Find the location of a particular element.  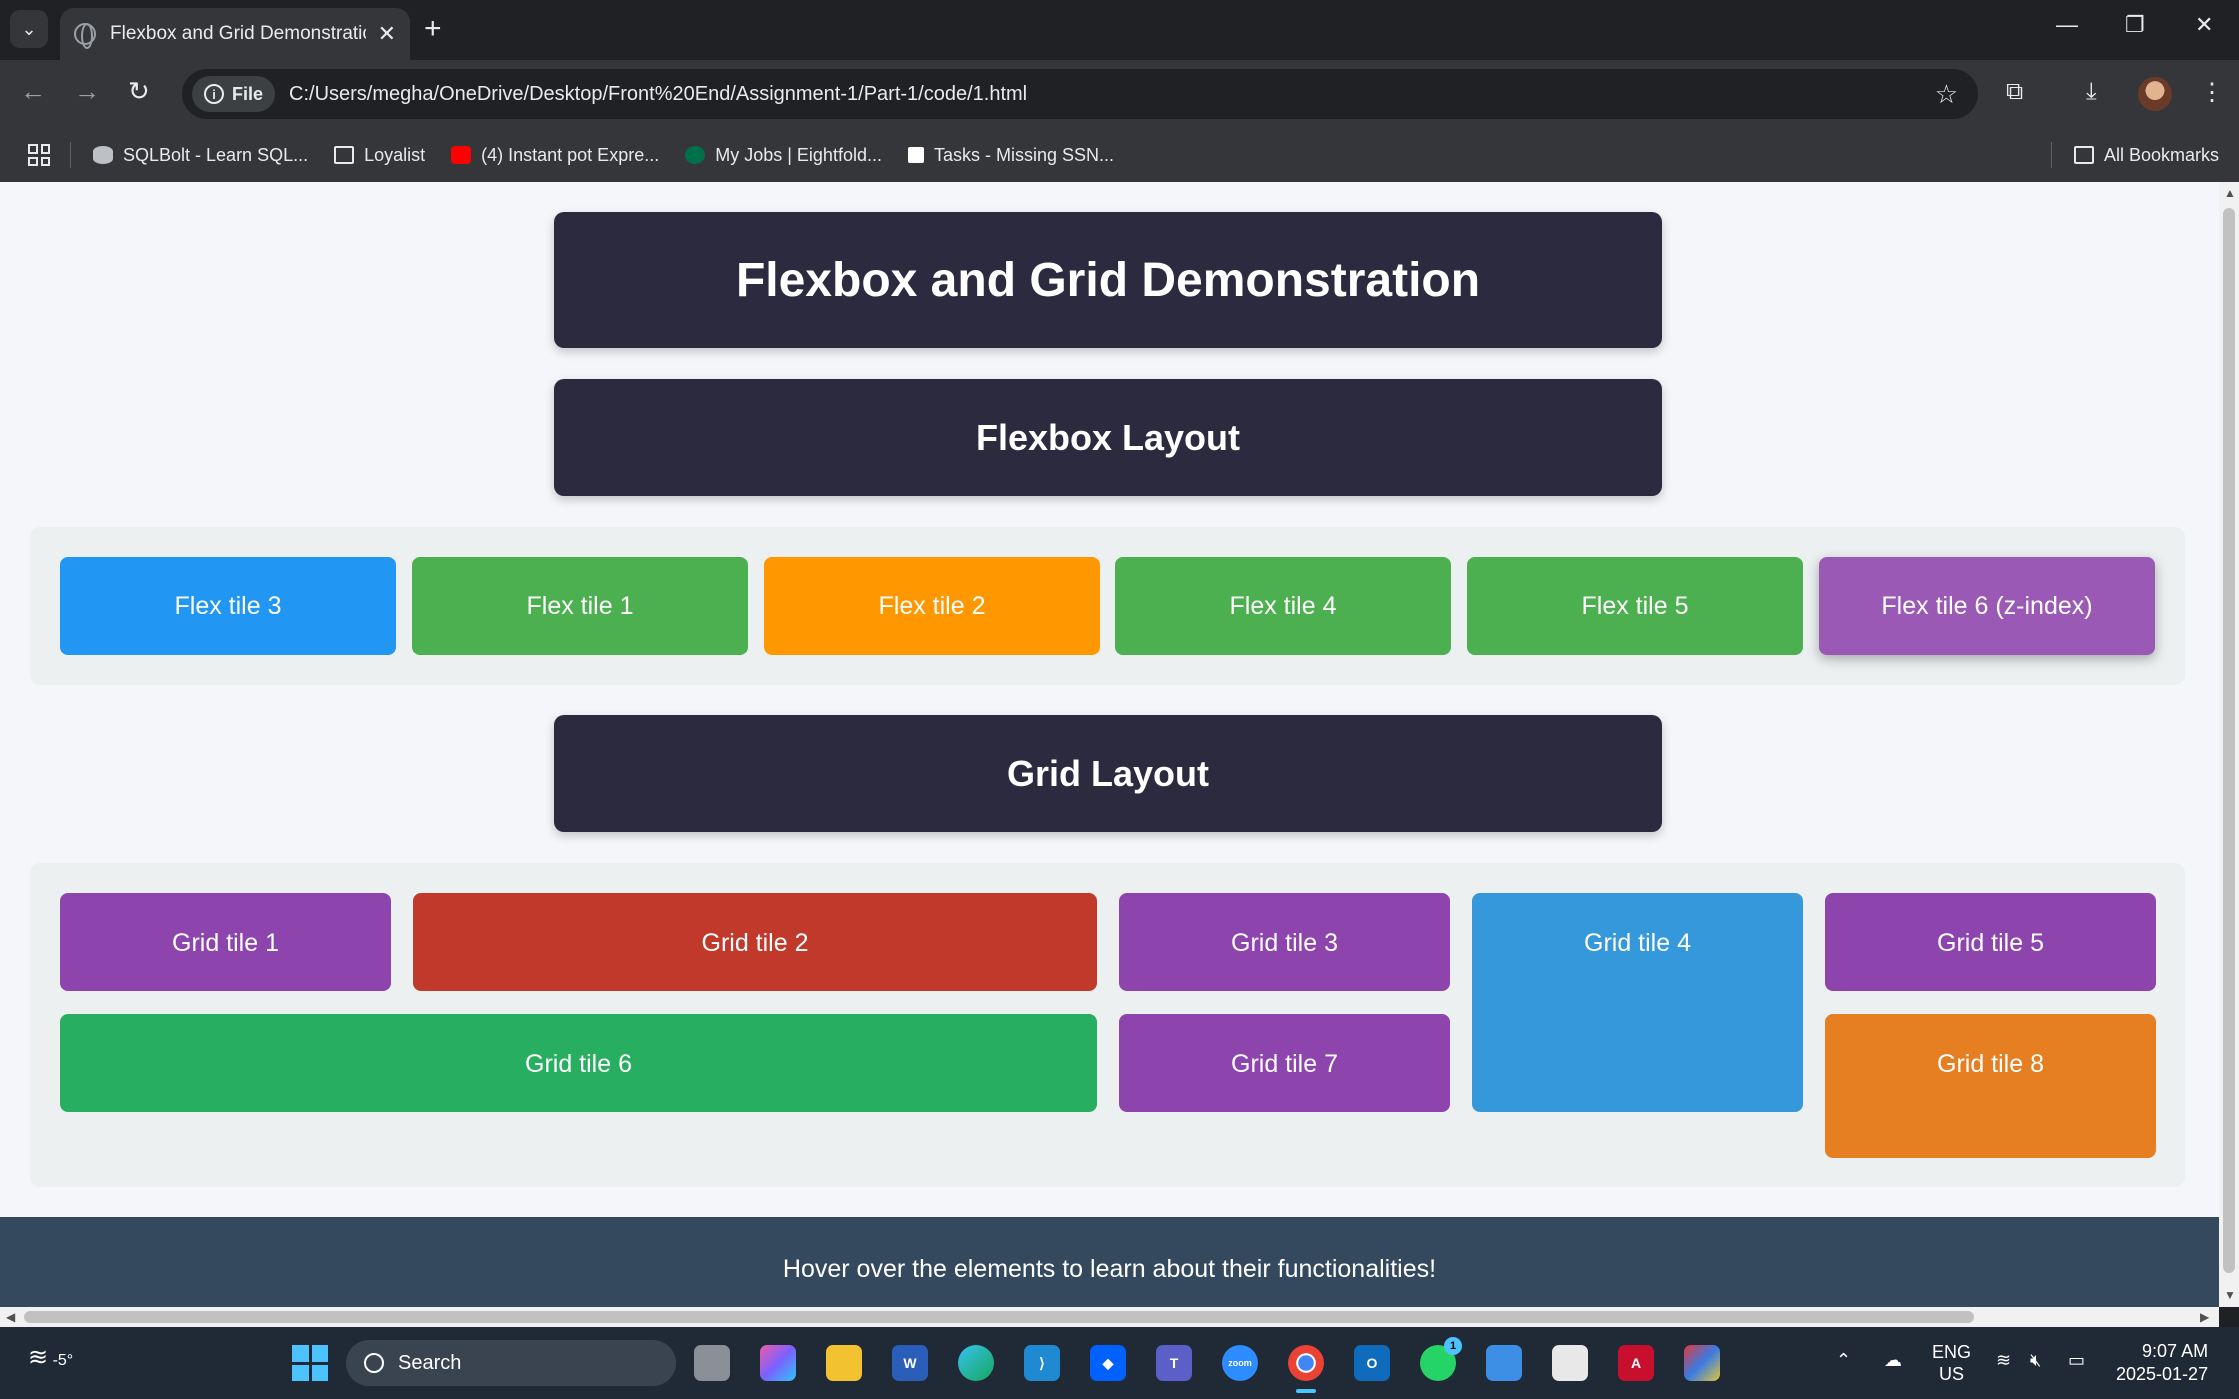

flex-tile-1: Flex tile 1 is located at coordinates (580, 606).